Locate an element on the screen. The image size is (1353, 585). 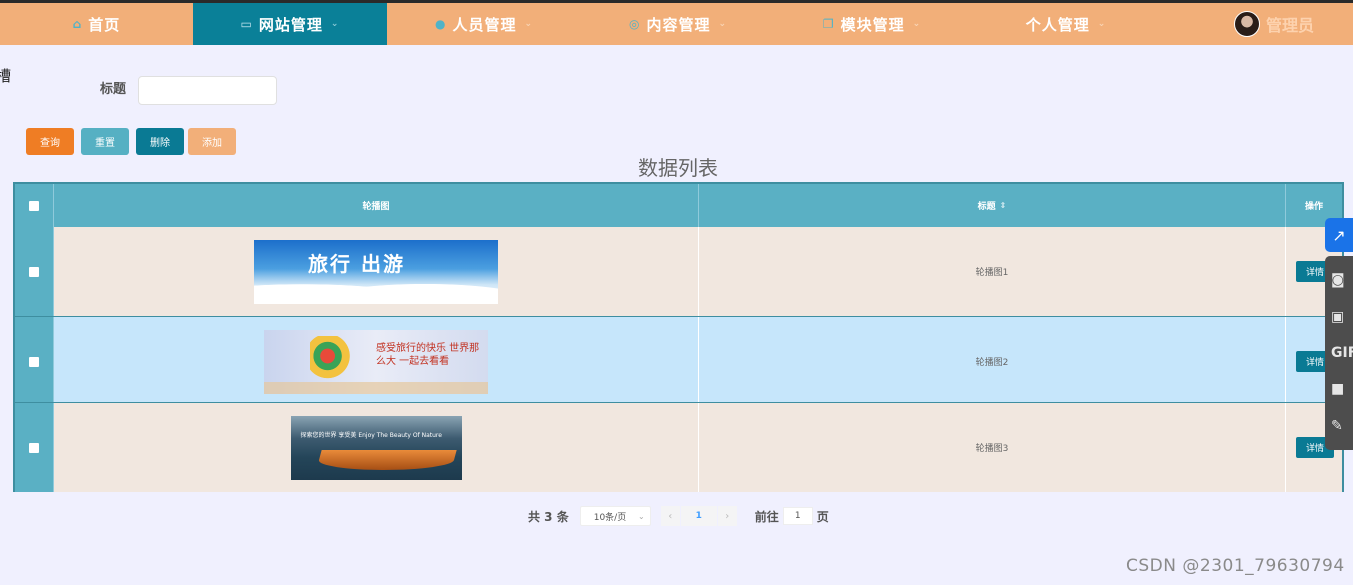
nav-item-home: ⌂ 首页 is located at coordinates (96, 24).